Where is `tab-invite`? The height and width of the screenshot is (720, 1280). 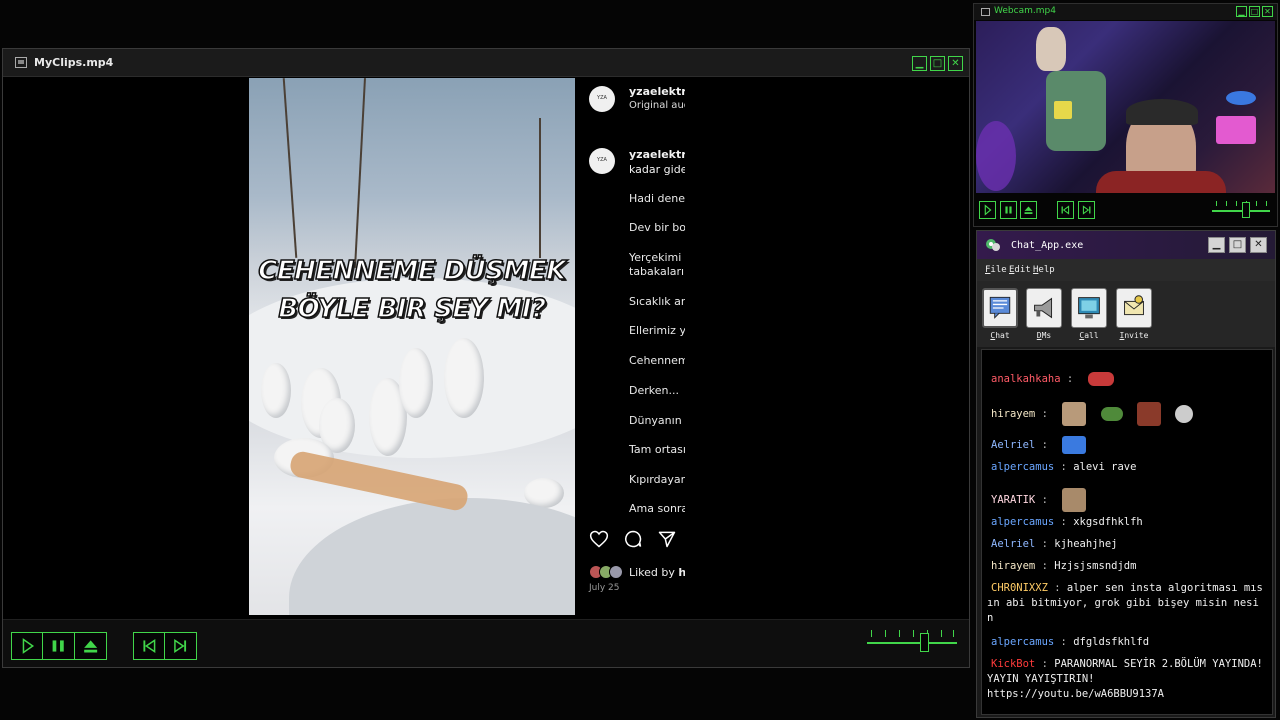 tab-invite is located at coordinates (1134, 308).